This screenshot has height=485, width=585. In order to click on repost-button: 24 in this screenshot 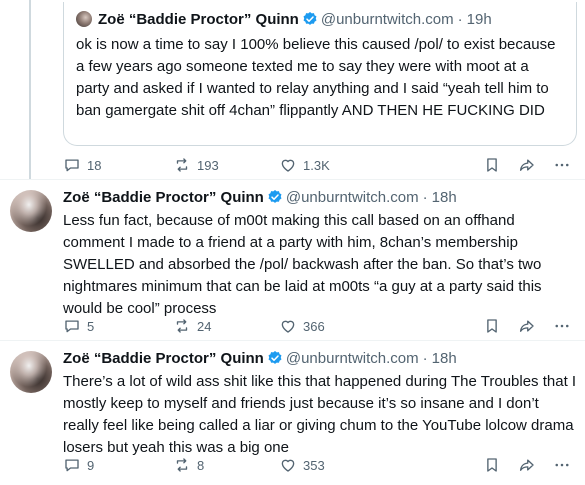, I will do `click(192, 326)`.